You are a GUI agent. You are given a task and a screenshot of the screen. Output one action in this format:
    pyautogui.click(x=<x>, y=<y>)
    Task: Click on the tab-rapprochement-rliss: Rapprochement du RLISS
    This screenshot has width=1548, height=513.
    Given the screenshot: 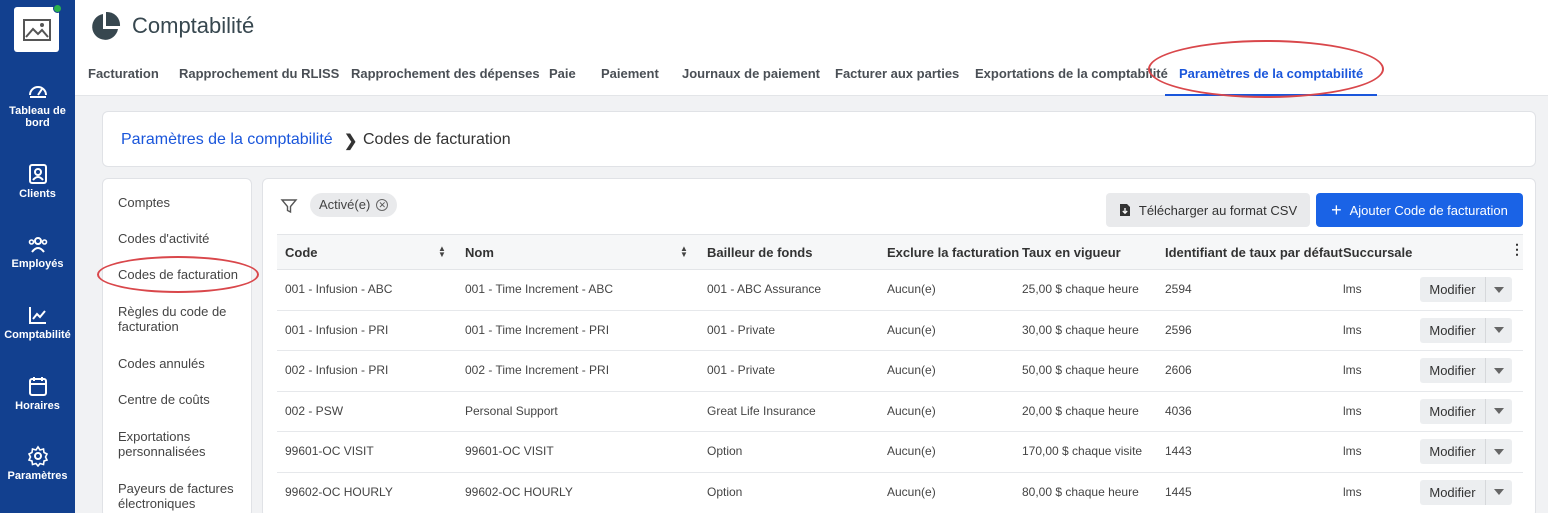 What is the action you would take?
    pyautogui.click(x=259, y=78)
    